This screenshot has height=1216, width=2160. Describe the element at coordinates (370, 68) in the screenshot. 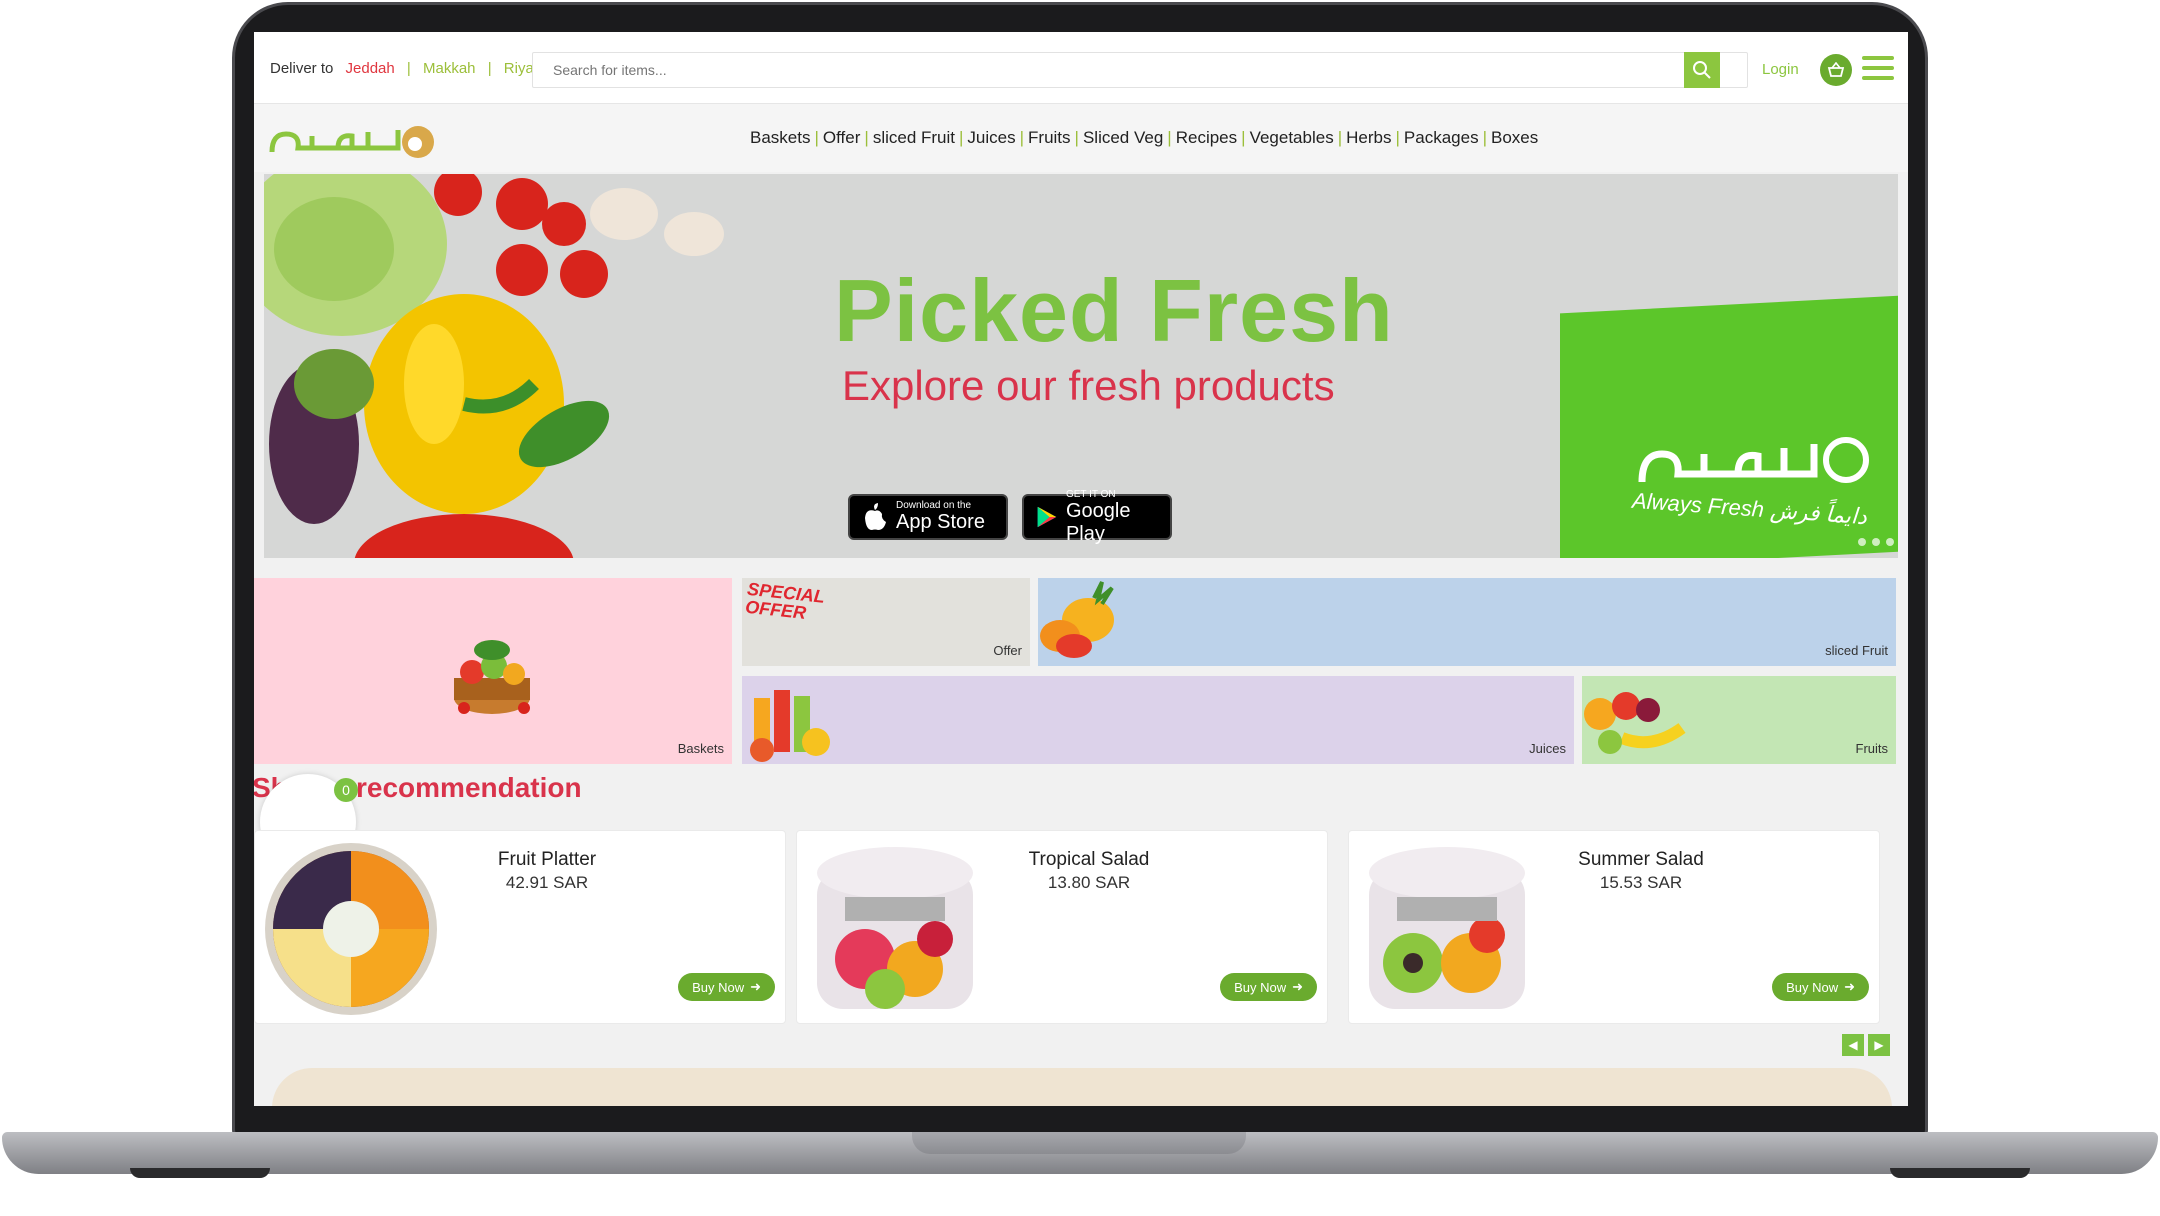

I see `city-jeddah: Jeddah` at that location.